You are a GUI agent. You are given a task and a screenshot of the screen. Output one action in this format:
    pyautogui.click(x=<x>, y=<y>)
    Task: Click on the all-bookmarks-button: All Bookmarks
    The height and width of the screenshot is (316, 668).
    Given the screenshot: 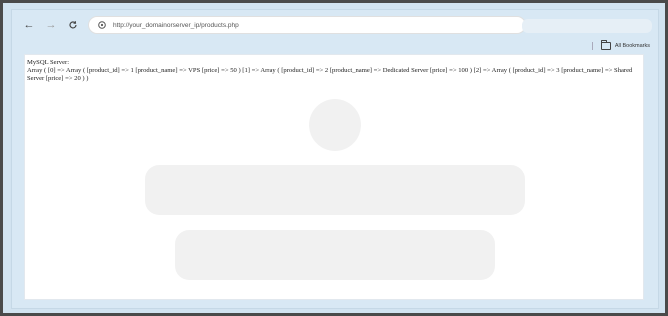 What is the action you would take?
    pyautogui.click(x=625, y=45)
    